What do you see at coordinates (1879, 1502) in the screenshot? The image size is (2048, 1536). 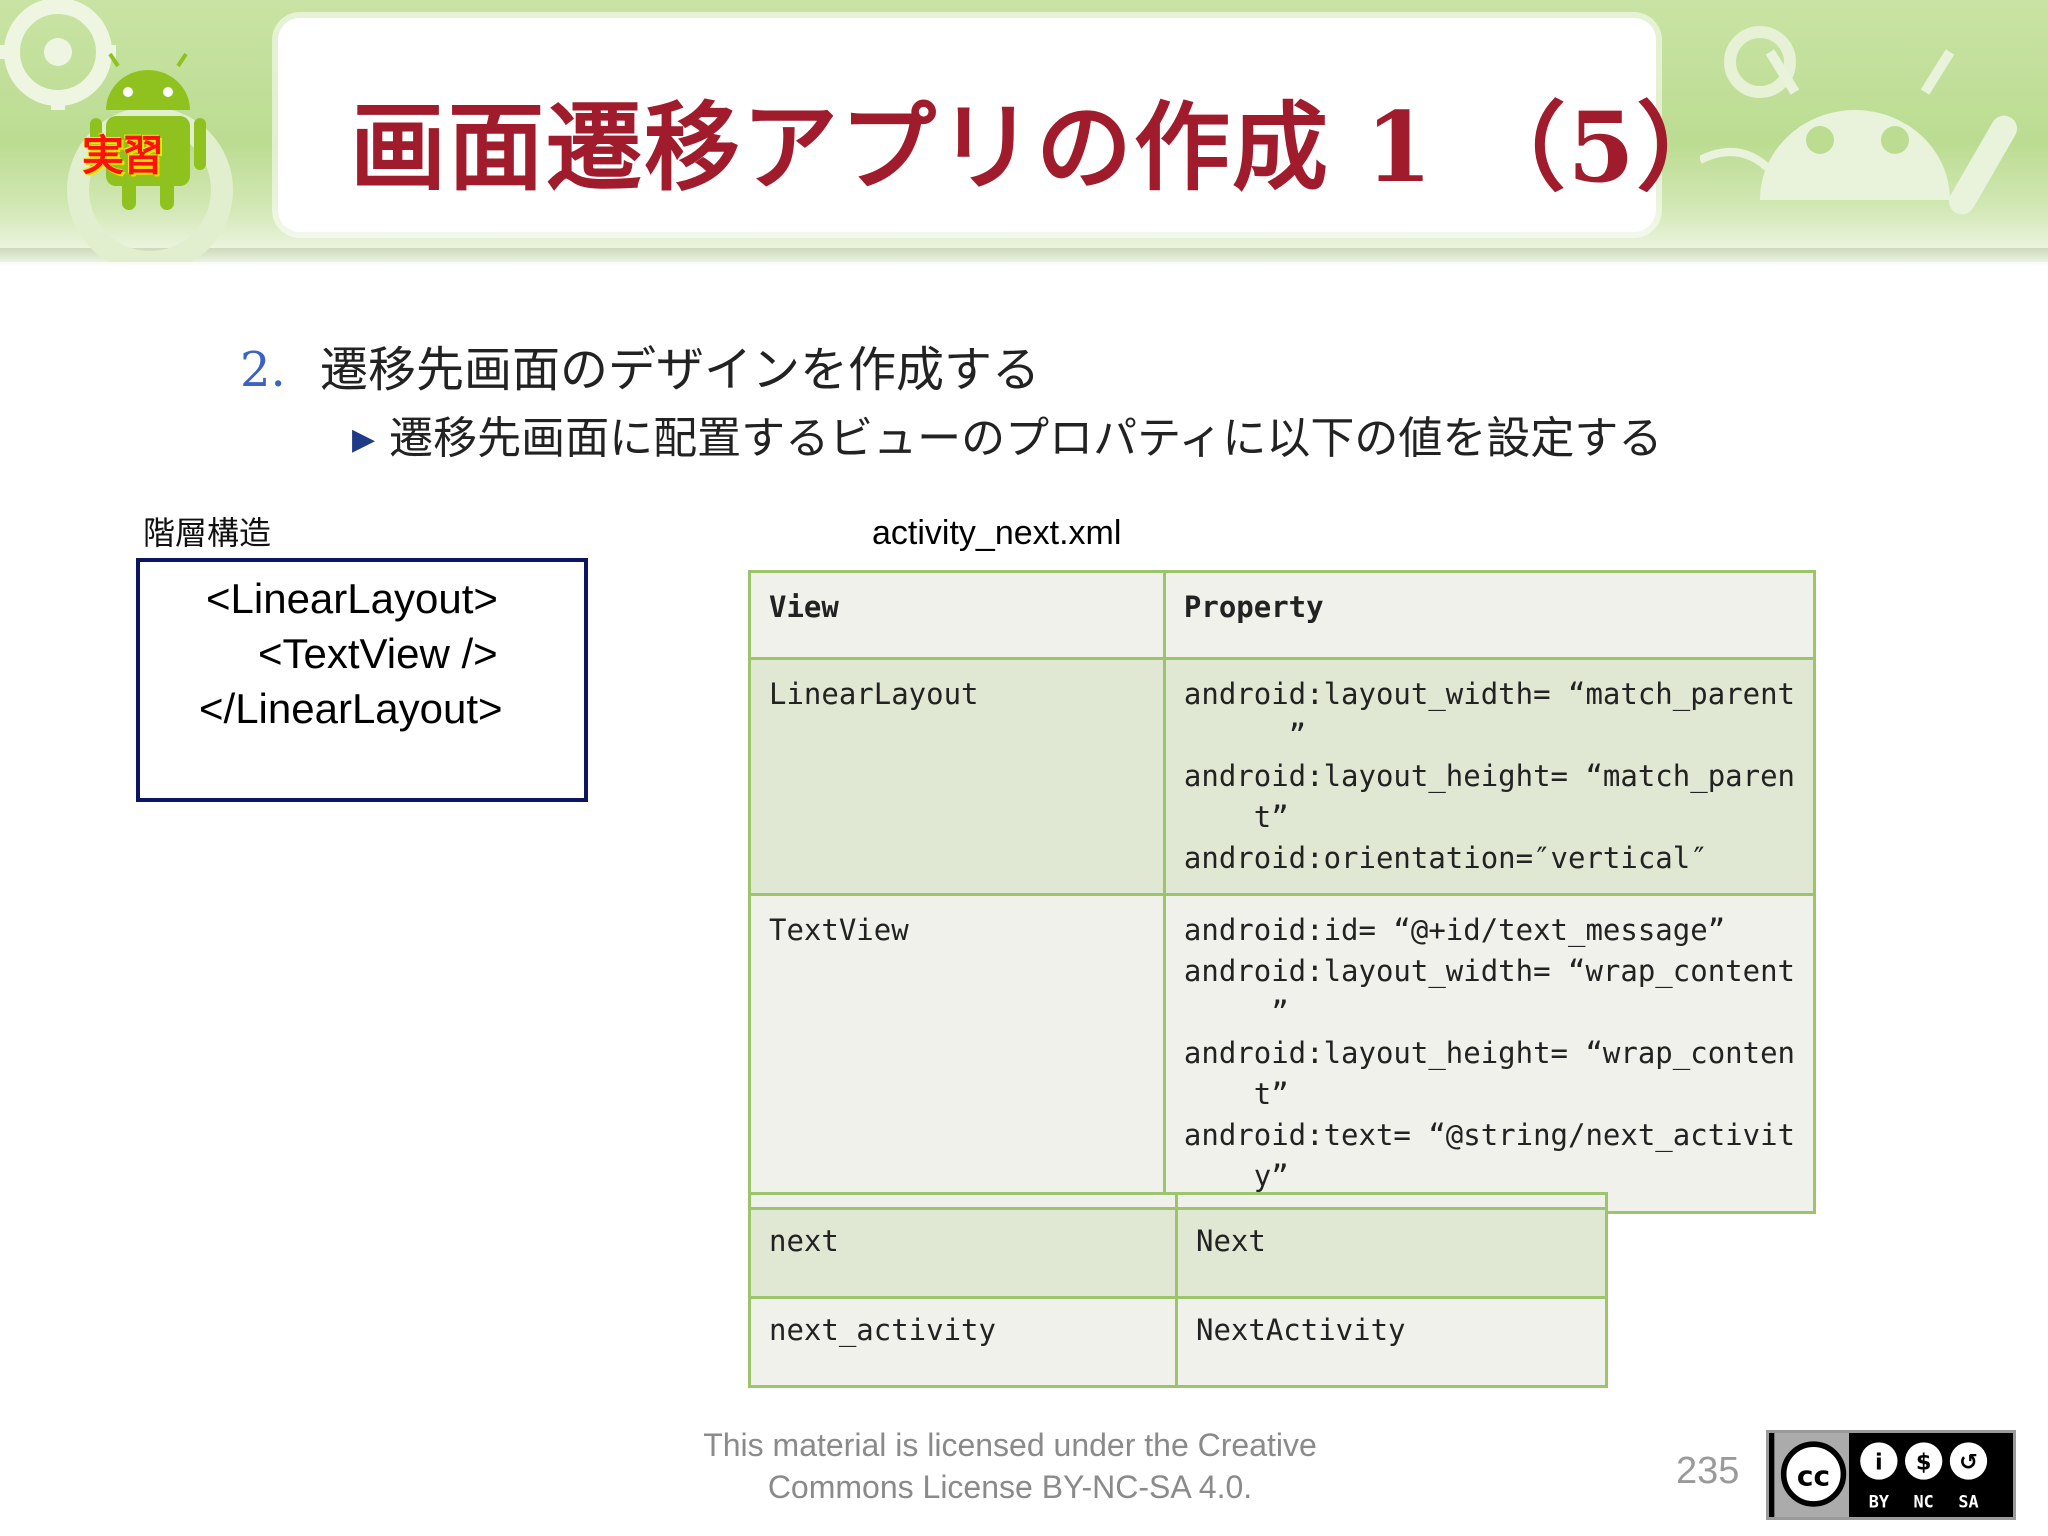 I see `cc-by-label: BY` at bounding box center [1879, 1502].